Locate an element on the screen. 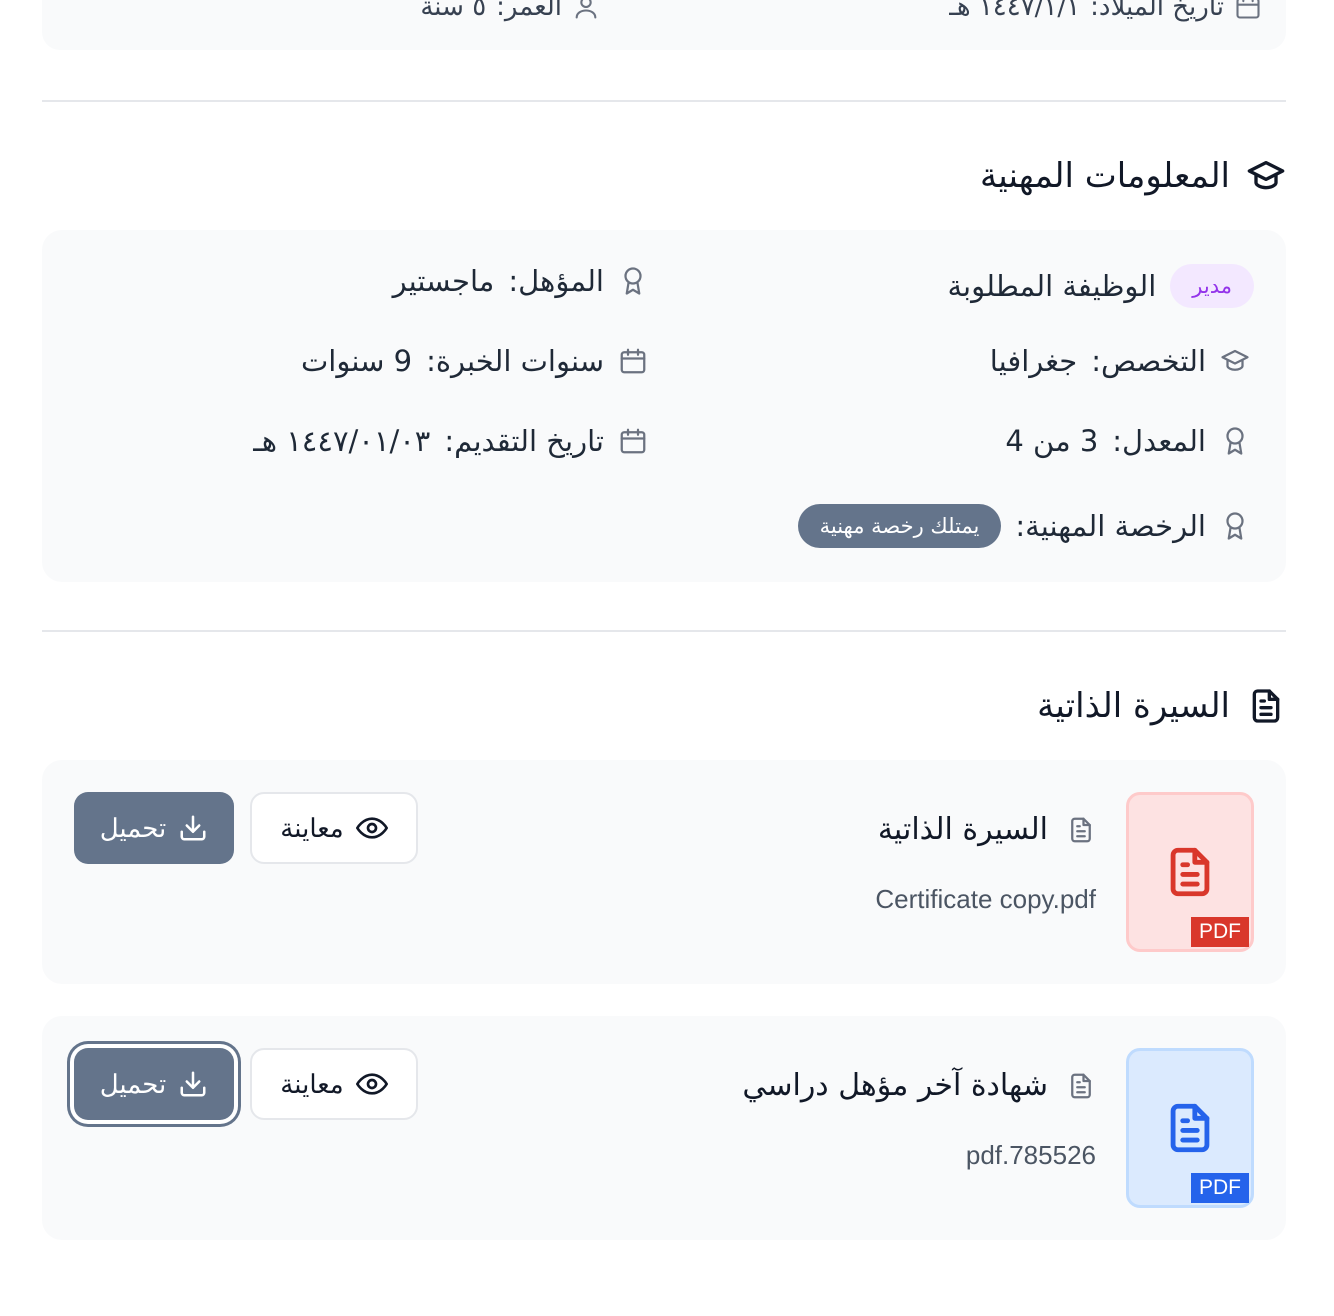 This screenshot has width=1334, height=1316. apply-date-row: تاريخ التقديم: ١٤٤٧/٠١/٠٣ هـ is located at coordinates (450, 441).